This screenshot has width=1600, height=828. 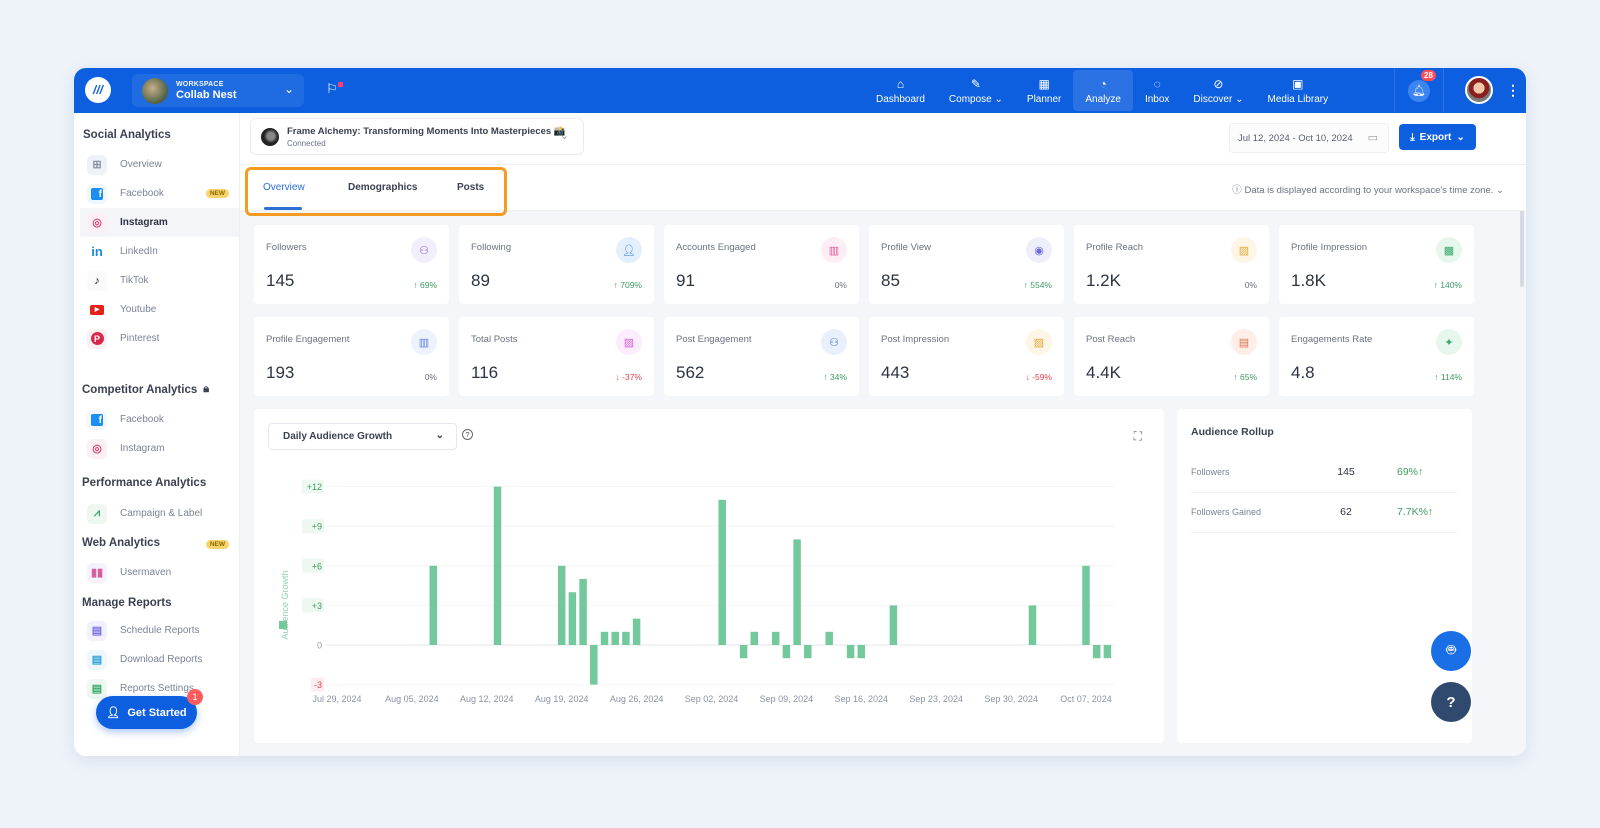 What do you see at coordinates (270, 136) in the screenshot?
I see `account-avatar` at bounding box center [270, 136].